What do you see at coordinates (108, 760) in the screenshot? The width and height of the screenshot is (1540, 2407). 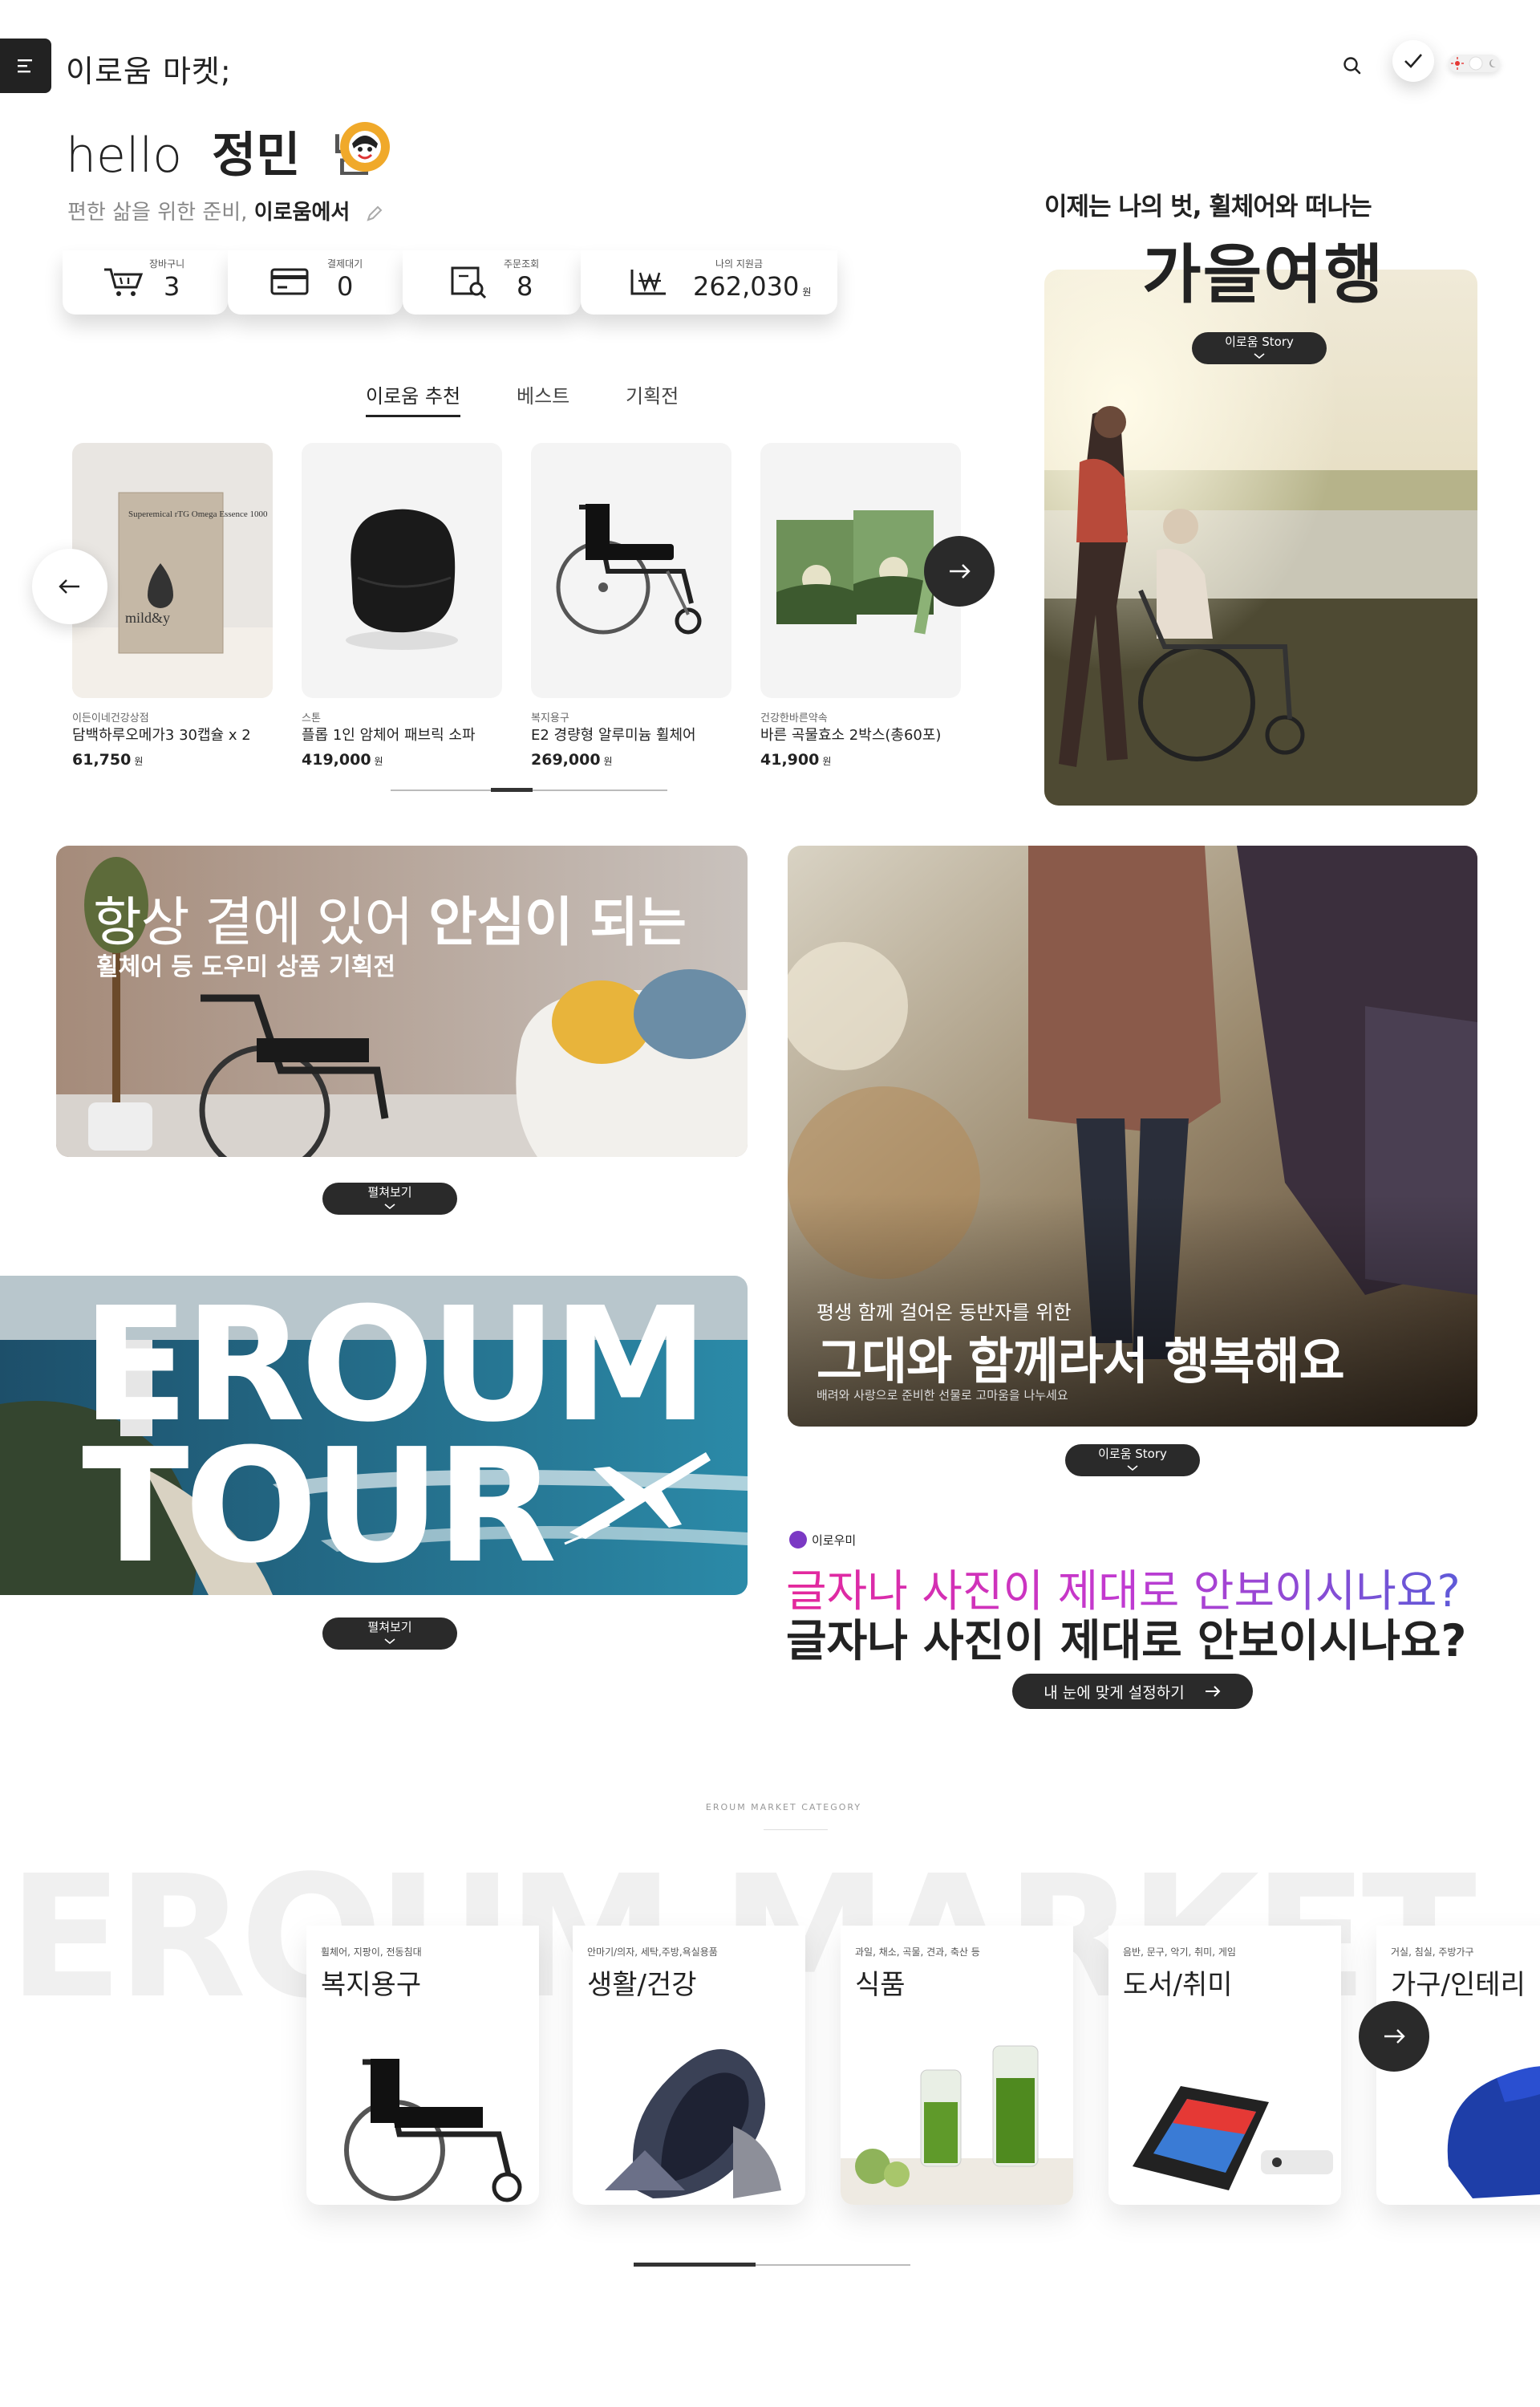 I see `product-price: 61,750 원` at bounding box center [108, 760].